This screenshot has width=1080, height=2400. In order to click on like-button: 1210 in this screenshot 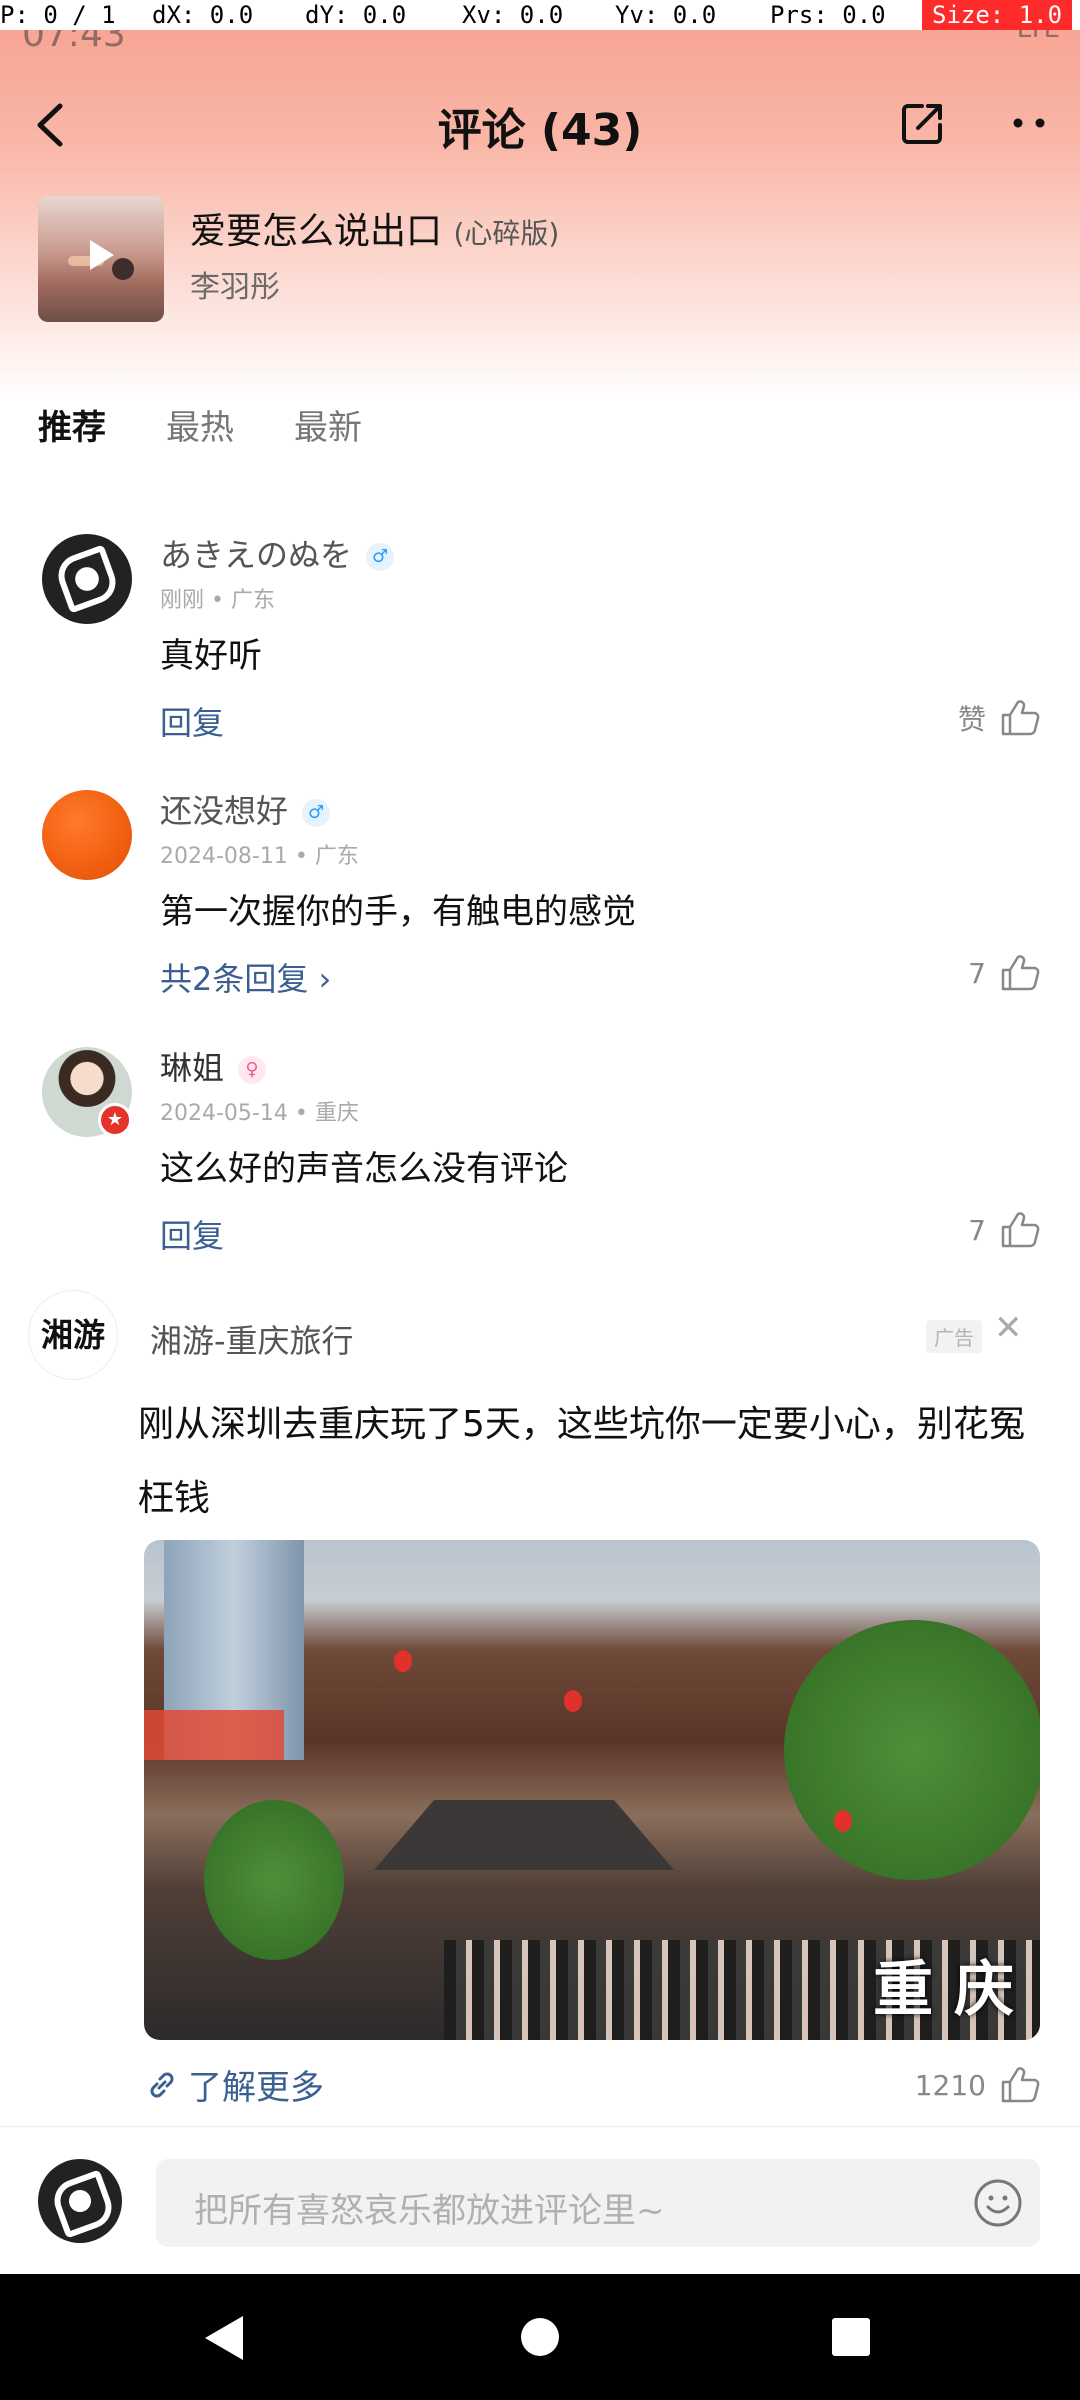, I will do `click(977, 2085)`.